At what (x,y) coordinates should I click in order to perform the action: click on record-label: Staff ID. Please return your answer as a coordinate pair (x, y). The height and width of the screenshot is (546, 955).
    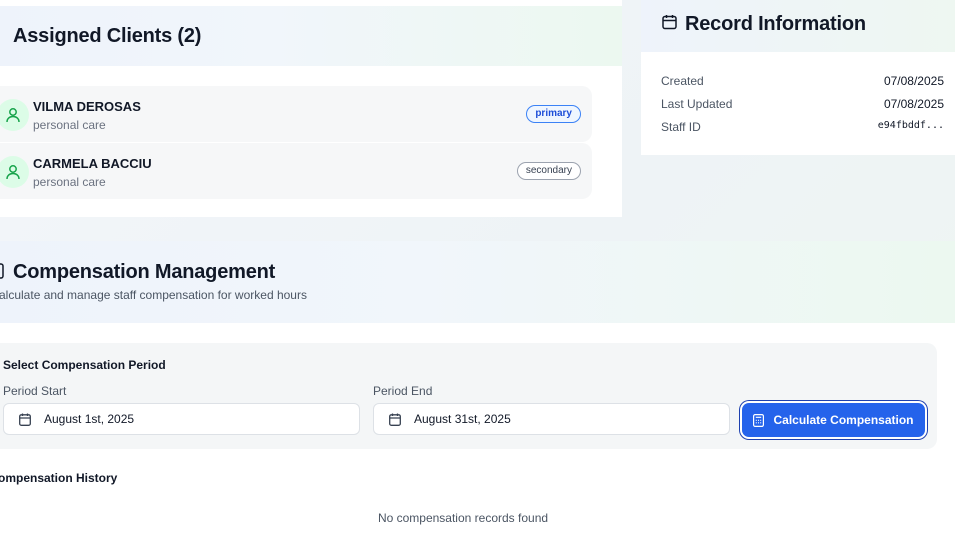
    Looking at the image, I should click on (681, 127).